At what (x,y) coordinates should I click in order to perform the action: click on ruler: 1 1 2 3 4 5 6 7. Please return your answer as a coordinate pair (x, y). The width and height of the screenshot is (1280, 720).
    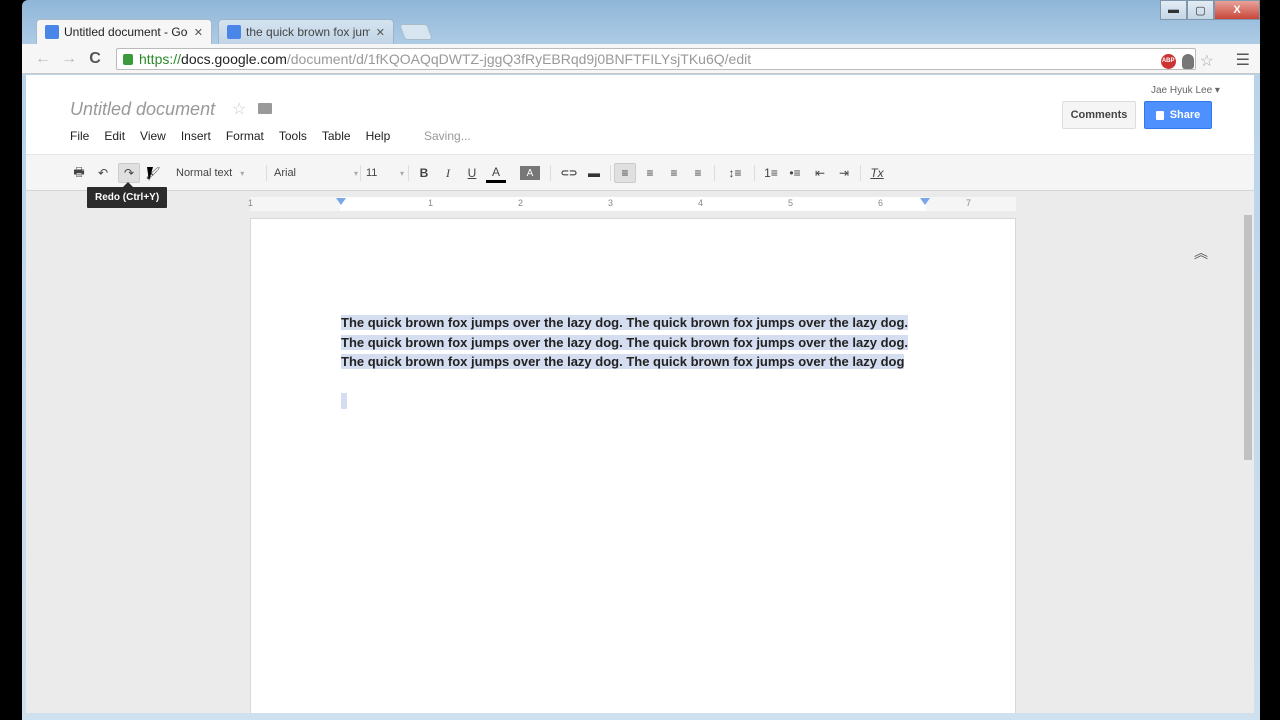
    Looking at the image, I should click on (632, 204).